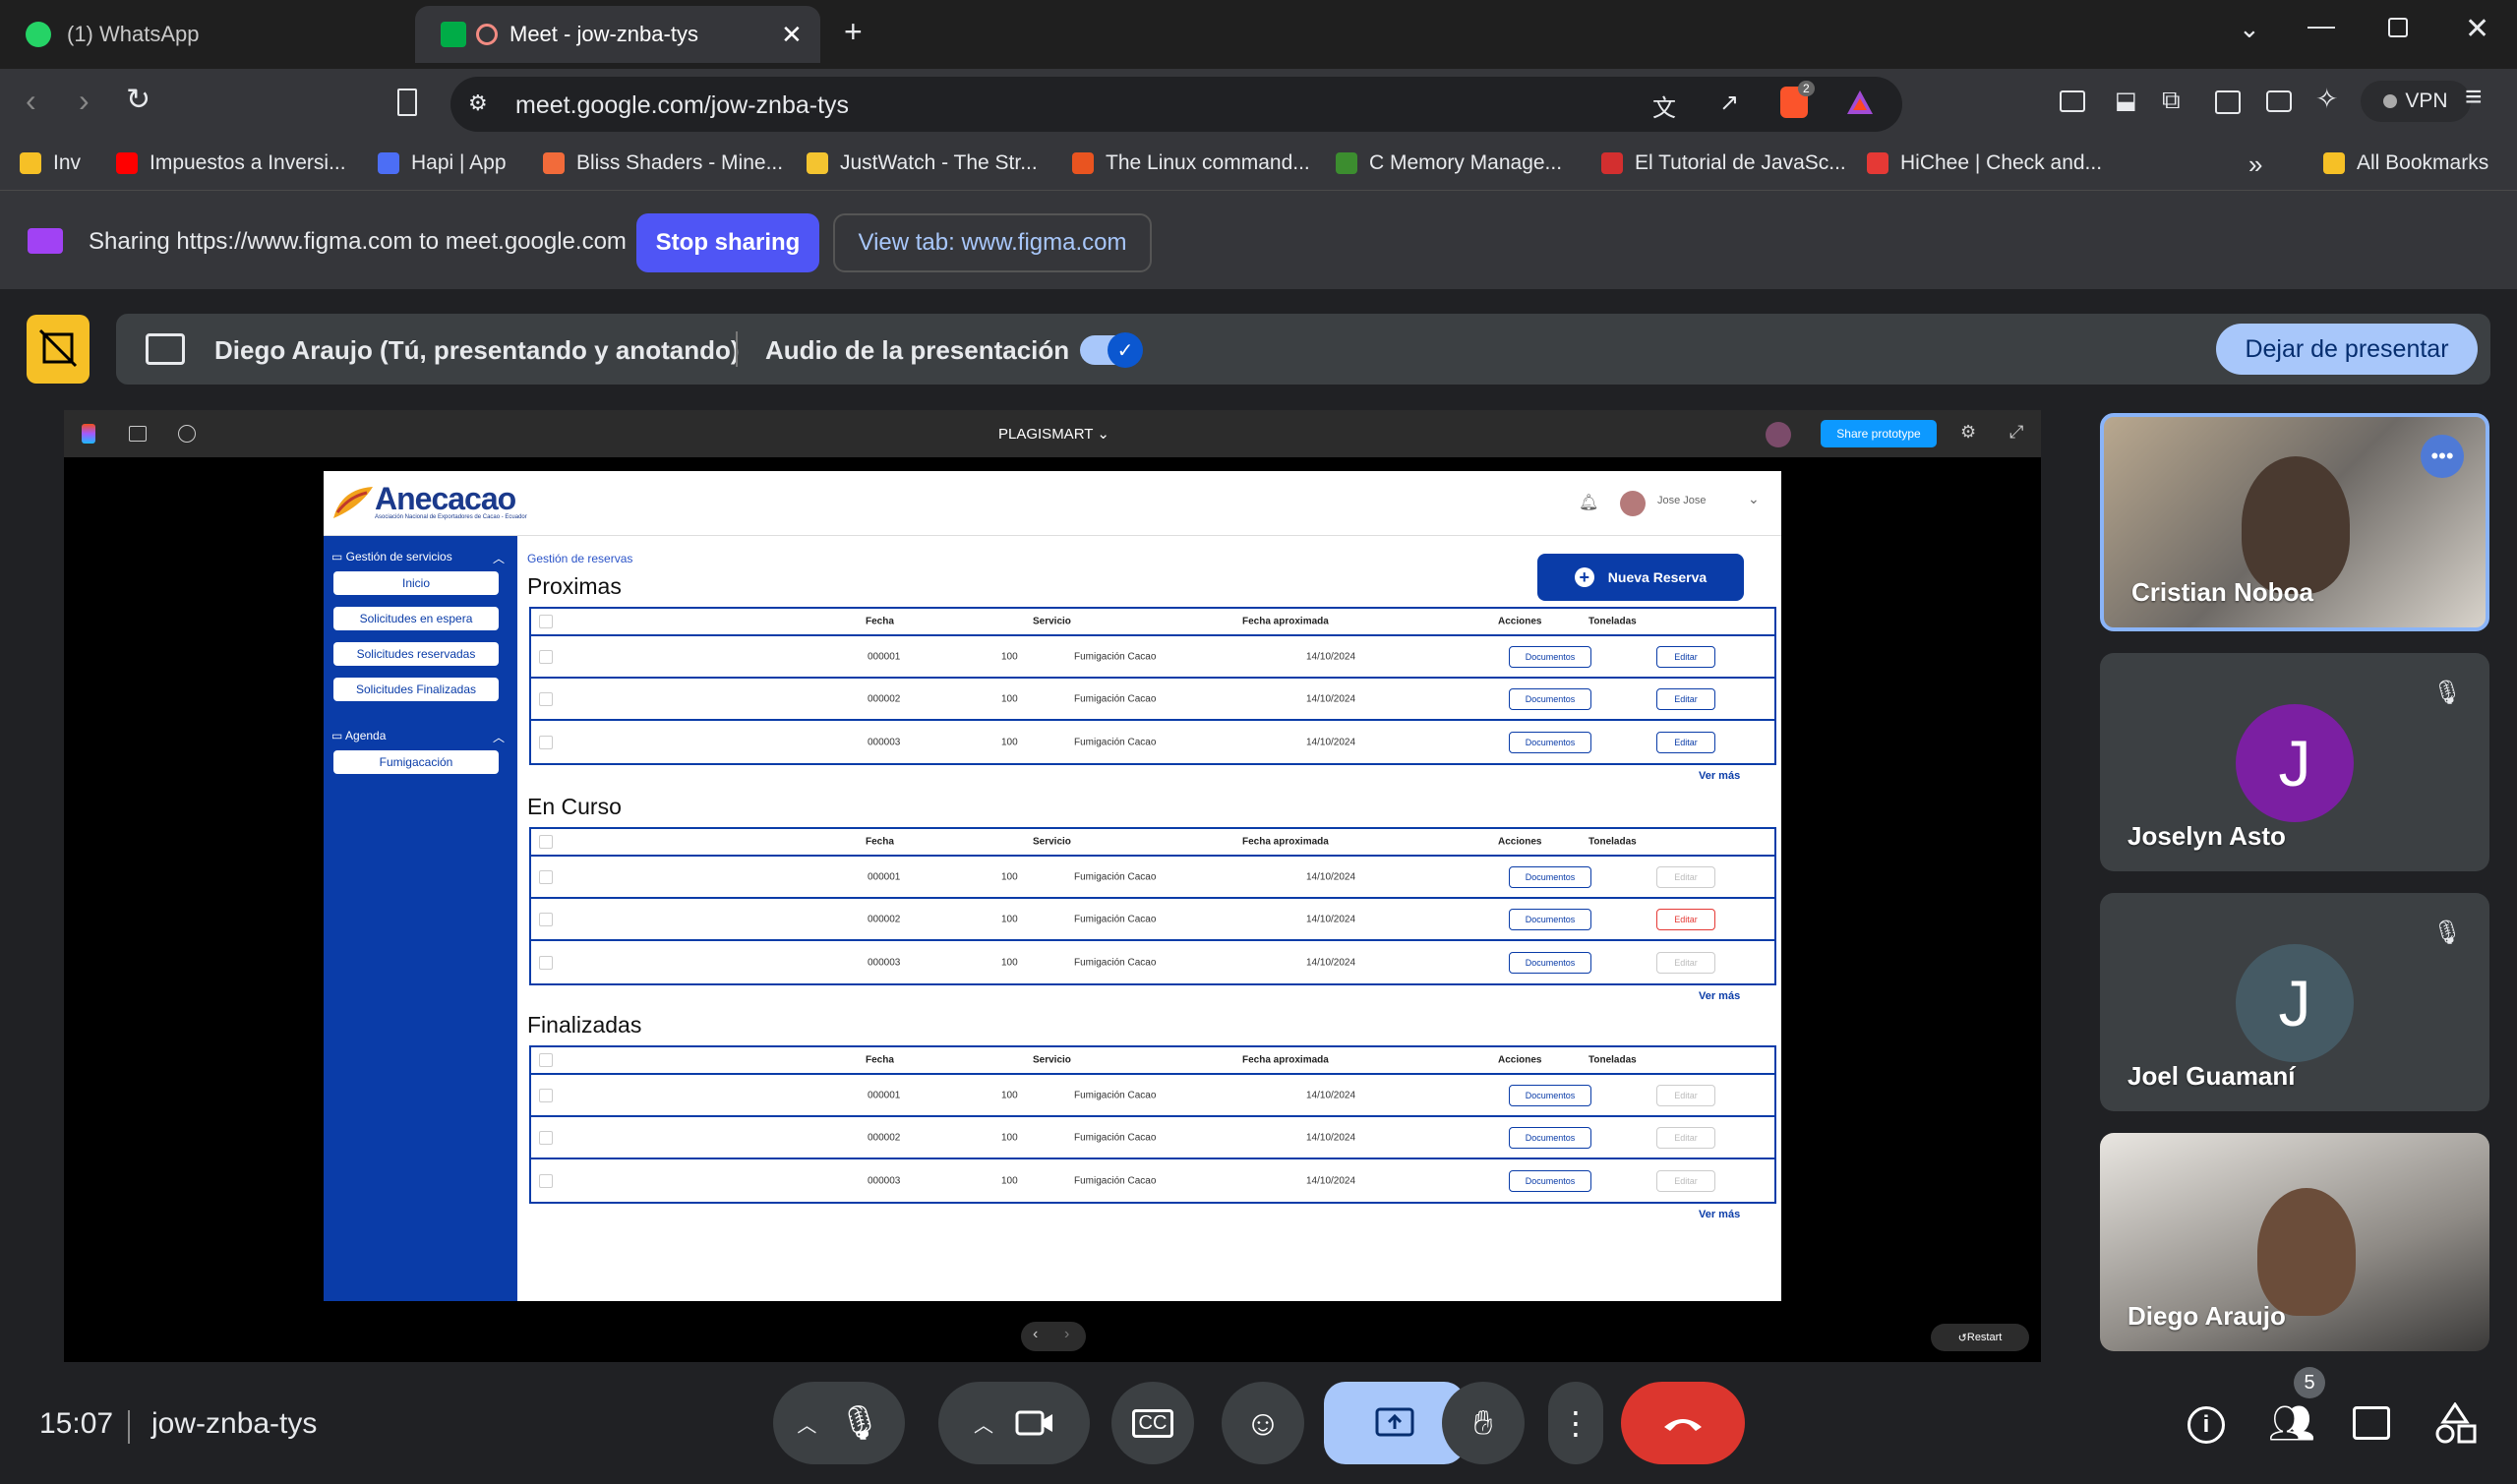  Describe the element at coordinates (1860, 103) in the screenshot. I see `brave-rewards-icon` at that location.